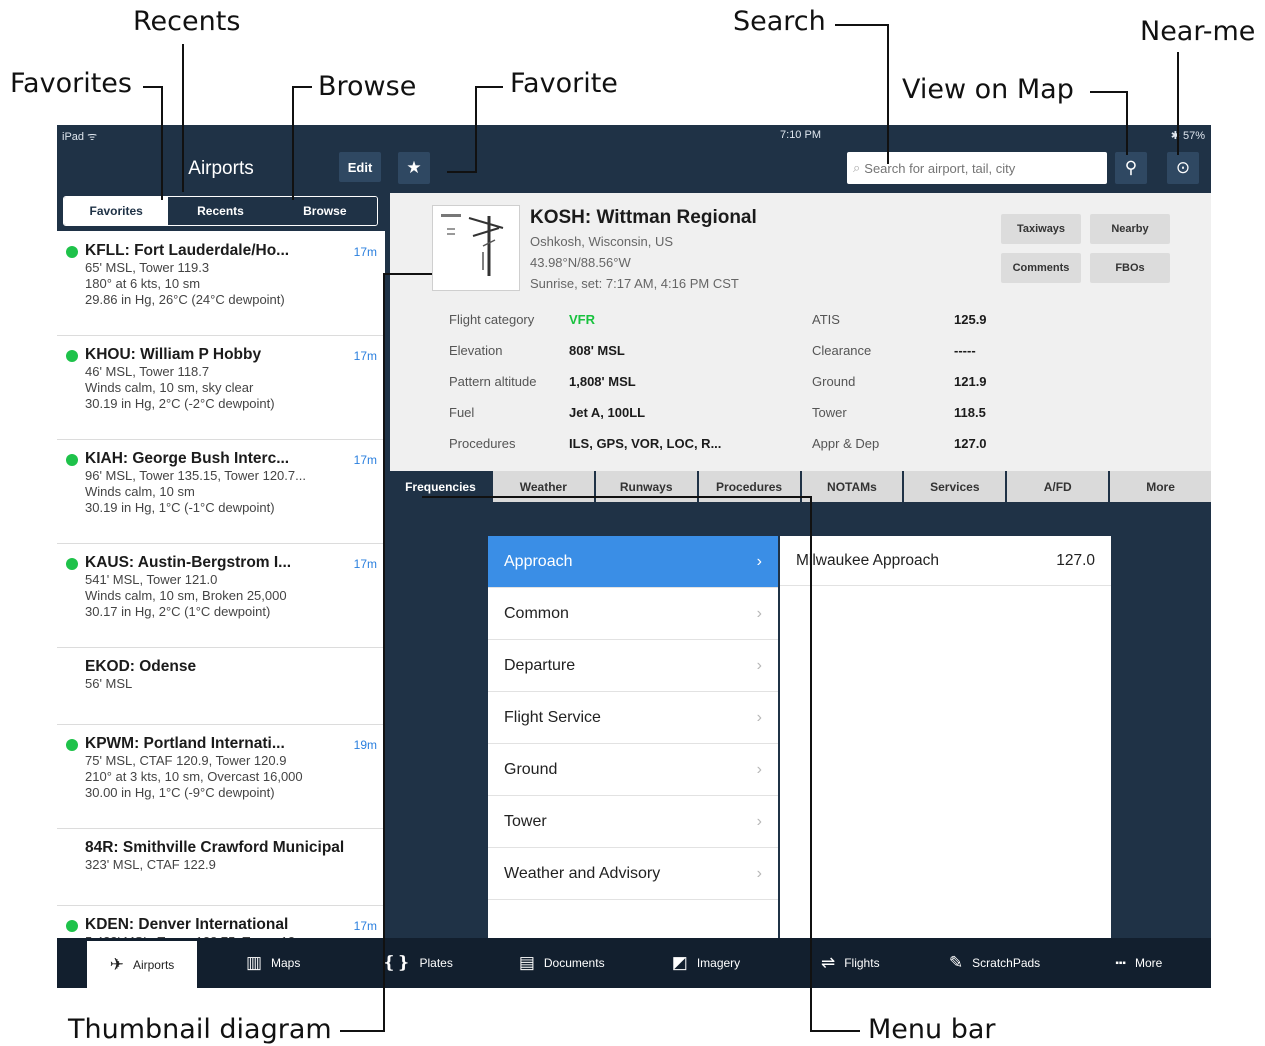 This screenshot has height=1046, width=1265. Describe the element at coordinates (194, 776) in the screenshot. I see `airport-detail: 210° at 3 kts, 10 sm, Overcast 16,000` at that location.